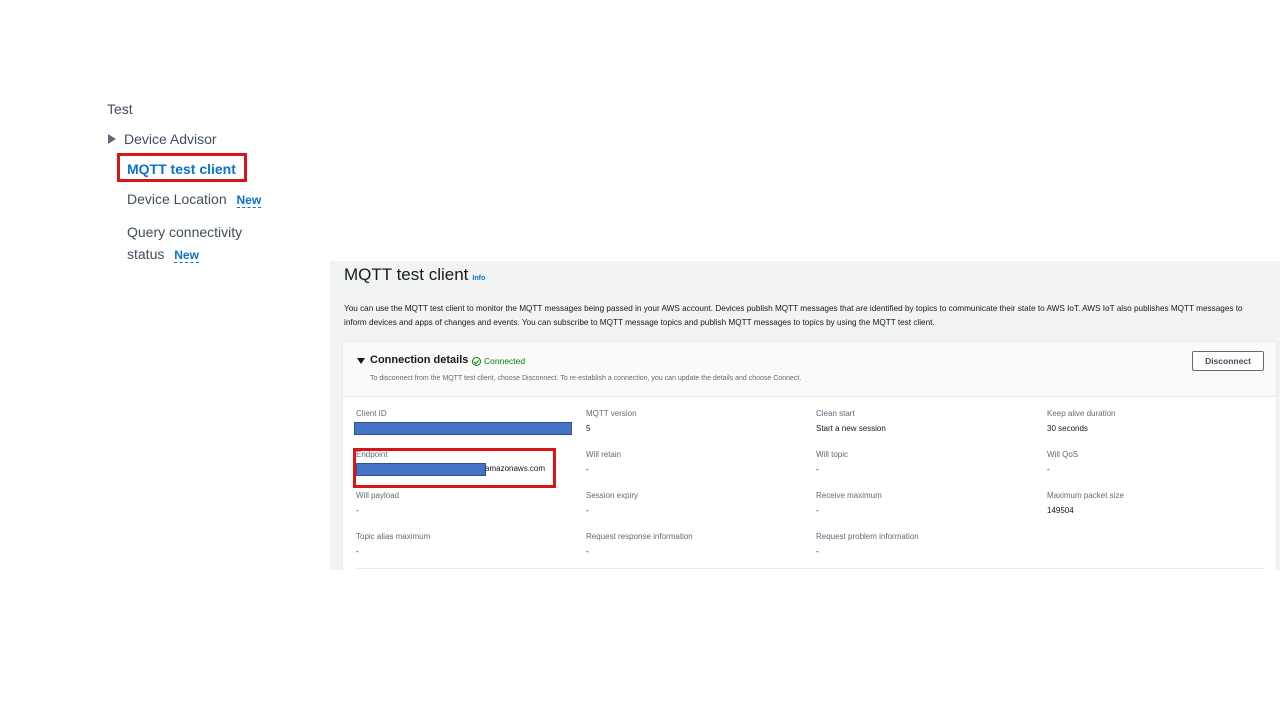 The image size is (1280, 720). Describe the element at coordinates (921, 422) in the screenshot. I see `field-clean-start: Clean start Start a new session` at that location.